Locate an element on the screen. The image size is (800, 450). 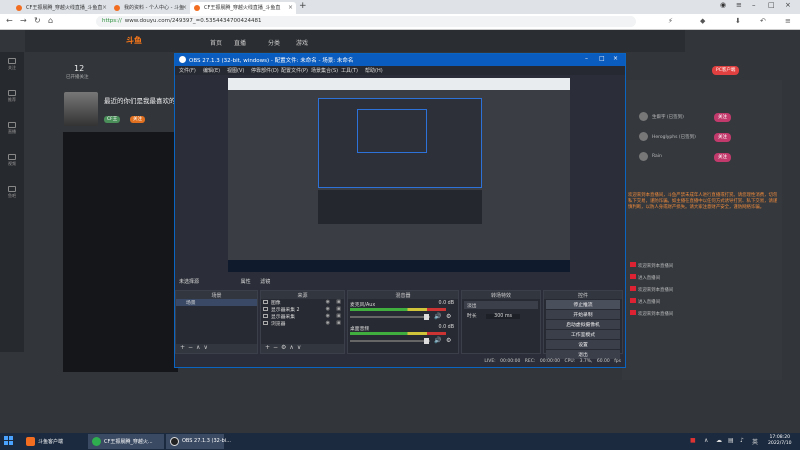
menu-docks: 停靠部件(D) is located at coordinates (265, 70).